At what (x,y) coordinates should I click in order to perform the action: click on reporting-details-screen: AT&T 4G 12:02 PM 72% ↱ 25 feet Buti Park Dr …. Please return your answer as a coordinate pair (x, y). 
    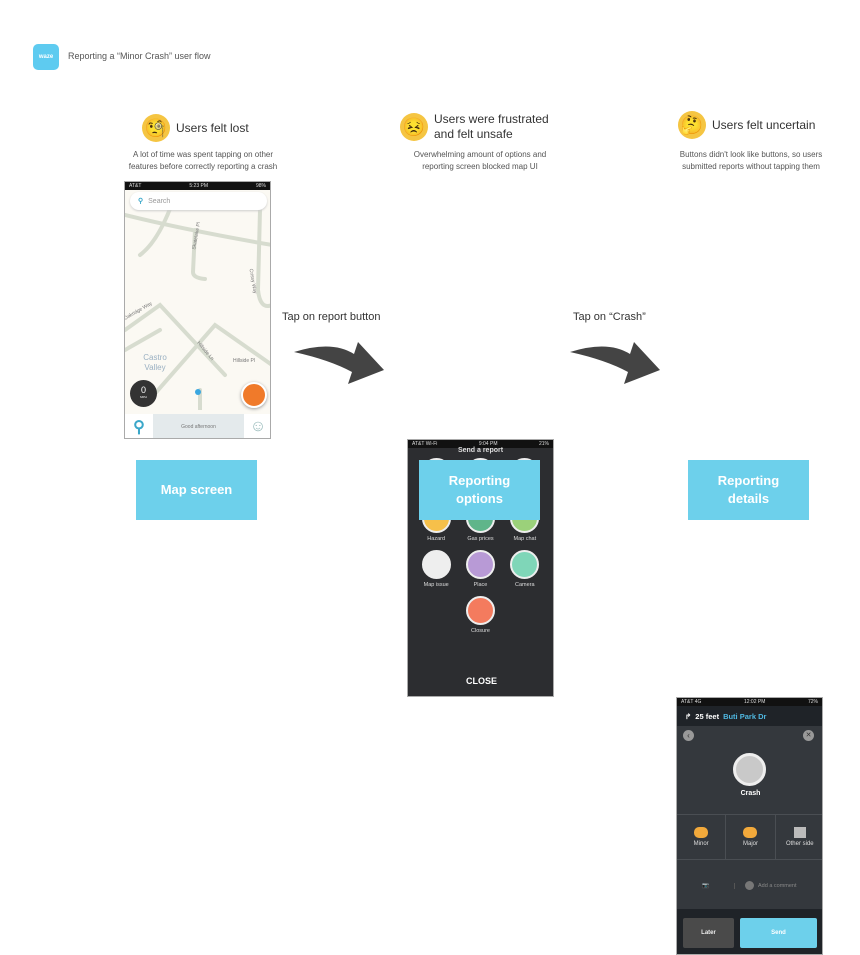
    Looking at the image, I should click on (749, 826).